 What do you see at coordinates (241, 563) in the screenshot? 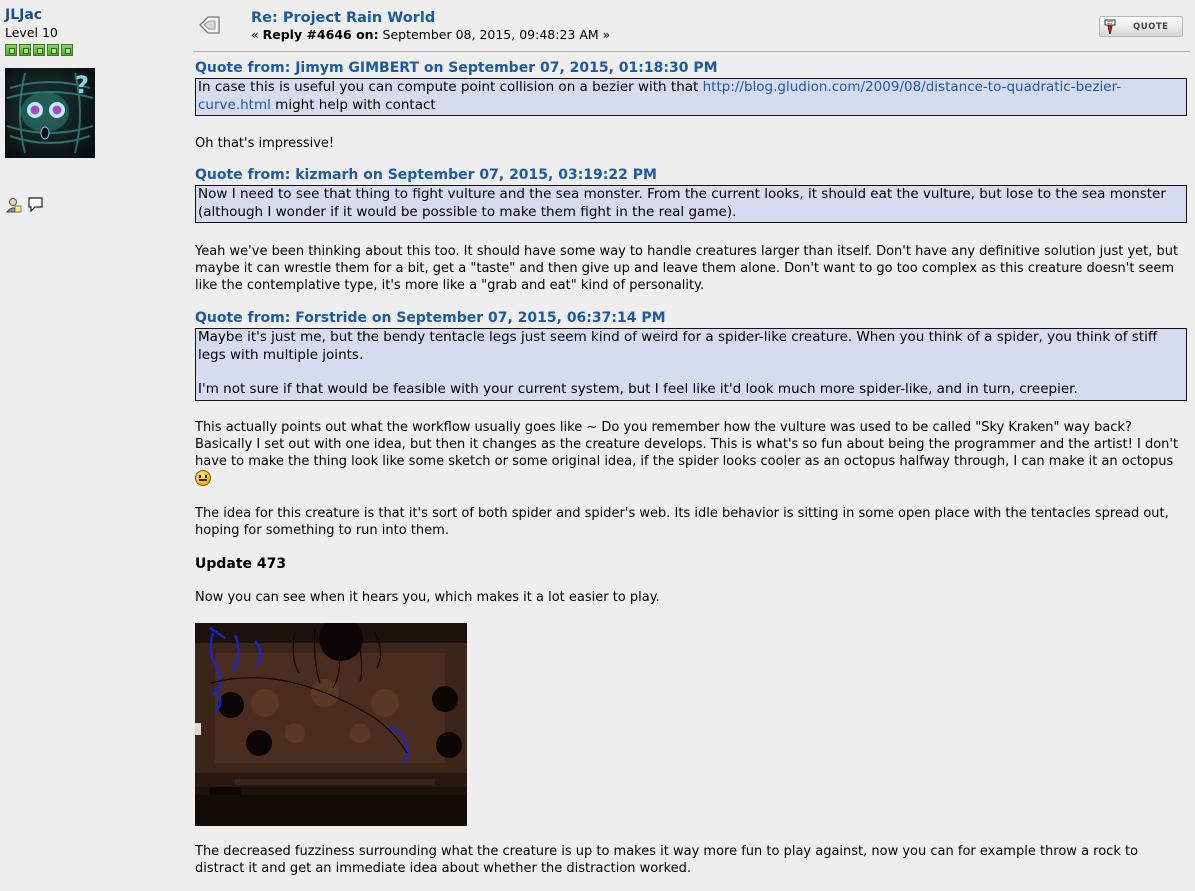
I see `update-title: Update 473` at bounding box center [241, 563].